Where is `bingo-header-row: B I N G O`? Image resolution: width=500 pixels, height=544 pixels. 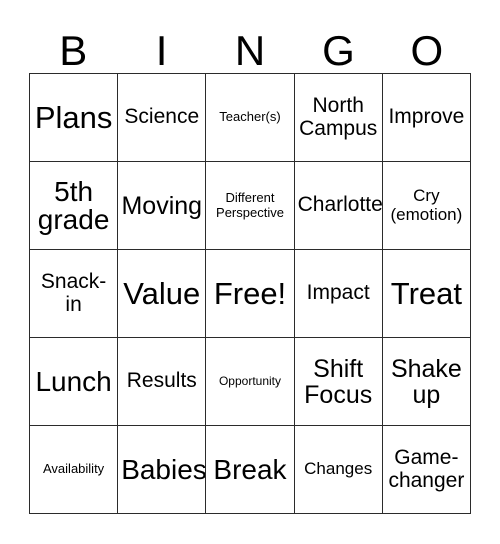
bingo-header-row: B I N G O is located at coordinates (250, 45).